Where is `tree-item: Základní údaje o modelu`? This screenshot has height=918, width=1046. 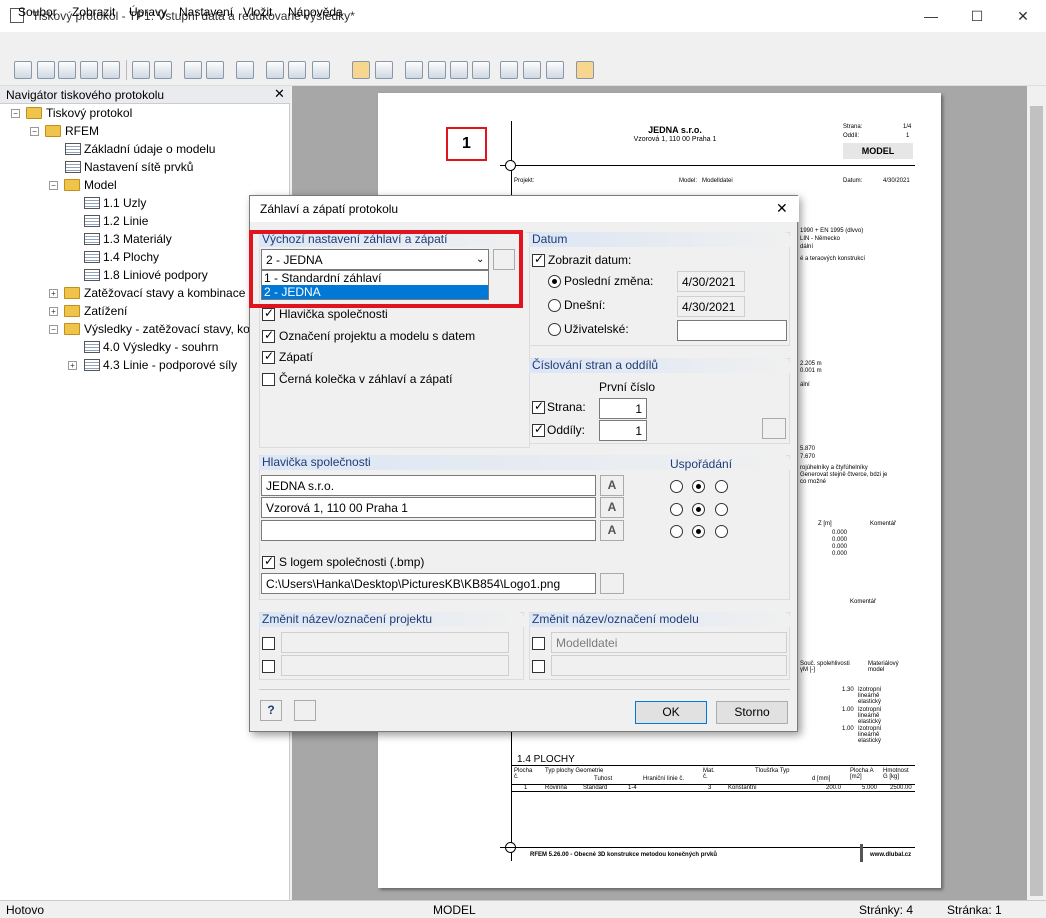
tree-item: Základní údaje o modelu is located at coordinates (149, 149).